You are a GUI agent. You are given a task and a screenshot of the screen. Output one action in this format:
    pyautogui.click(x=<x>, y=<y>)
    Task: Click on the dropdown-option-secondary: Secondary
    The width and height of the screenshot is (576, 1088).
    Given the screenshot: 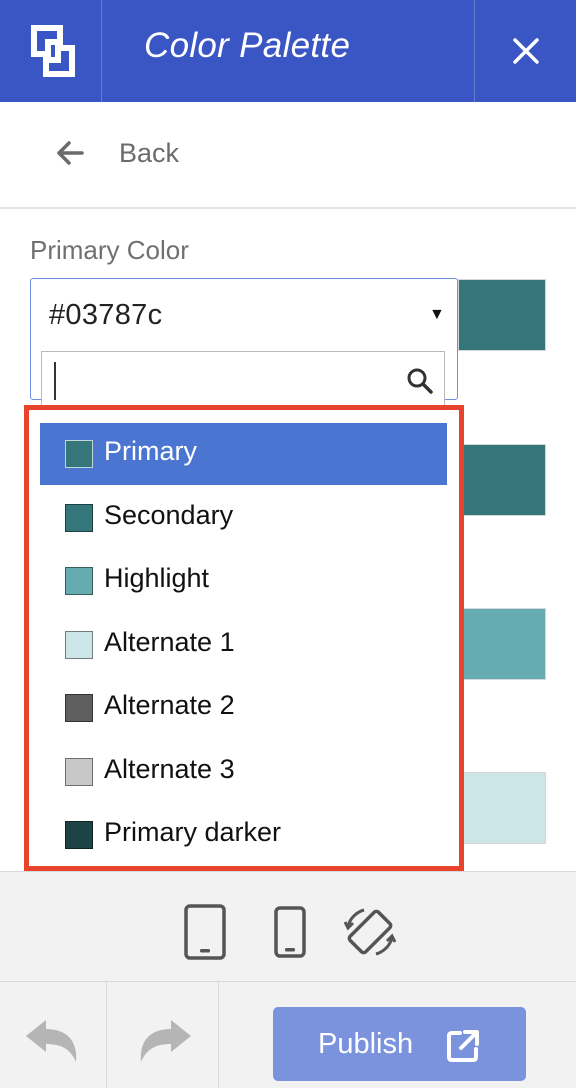 What is the action you would take?
    pyautogui.click(x=243, y=518)
    